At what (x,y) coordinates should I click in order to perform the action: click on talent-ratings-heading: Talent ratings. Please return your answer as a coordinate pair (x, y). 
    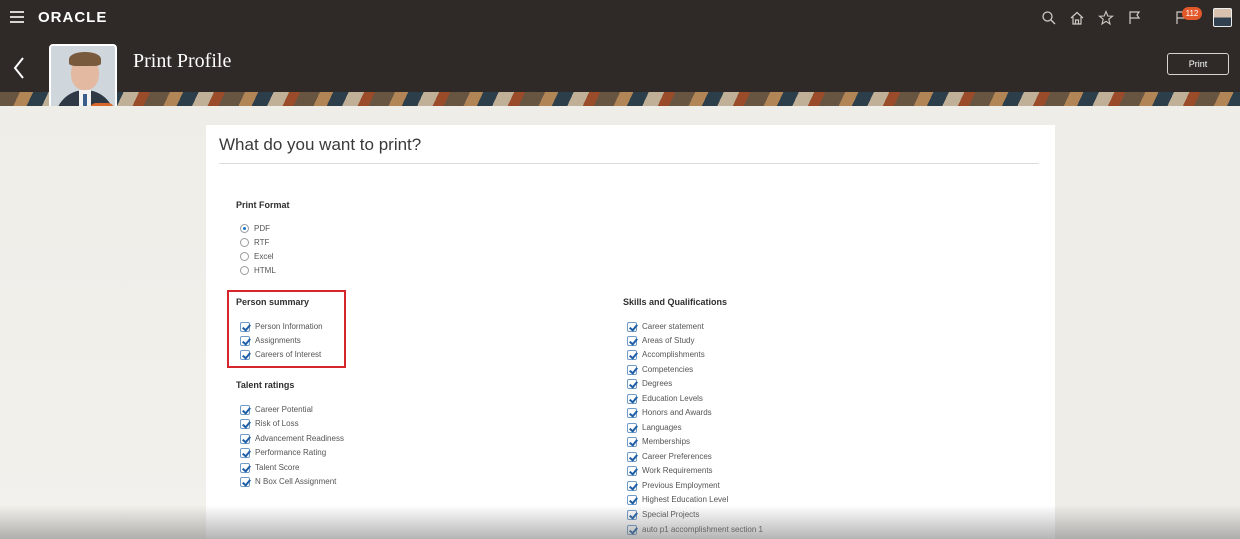
    Looking at the image, I should click on (265, 385).